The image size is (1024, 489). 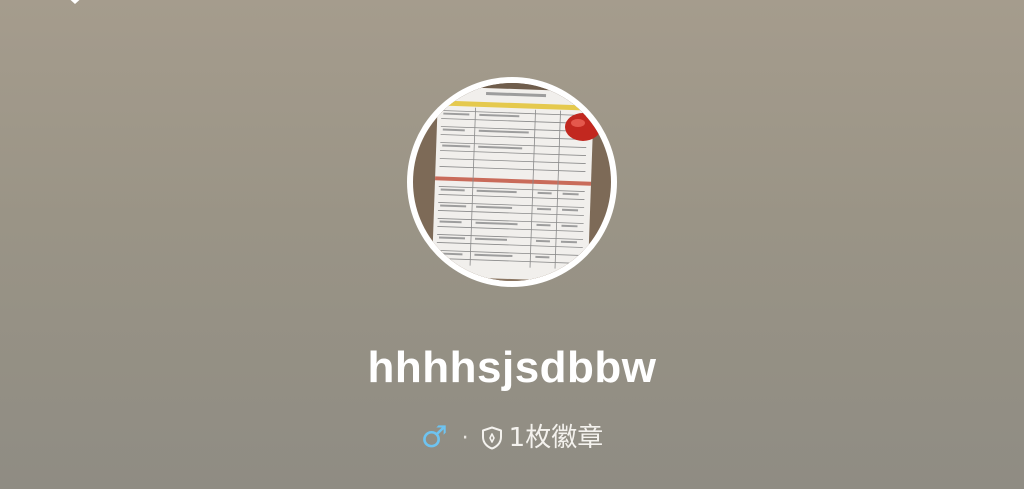 I want to click on receipt-photo-avatar-icon, so click(x=512, y=182).